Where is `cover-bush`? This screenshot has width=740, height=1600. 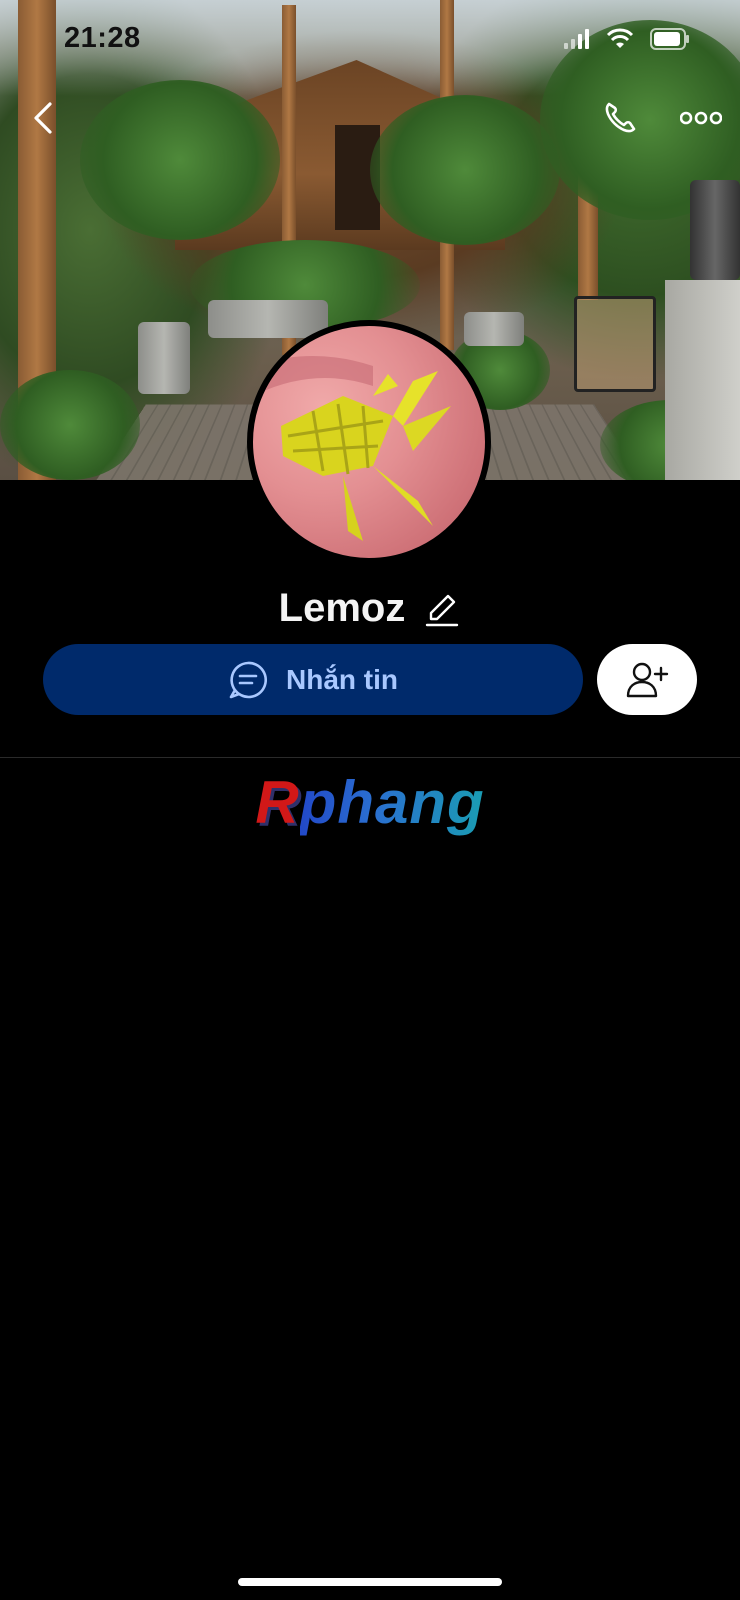
cover-bush is located at coordinates (70, 425).